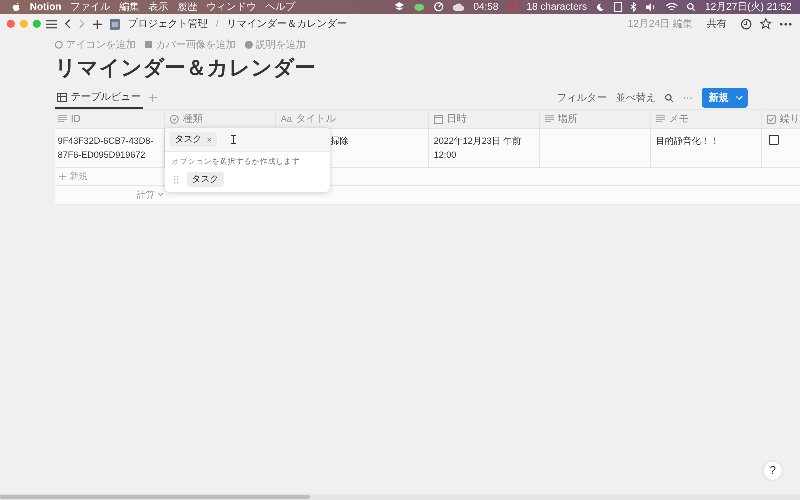 The width and height of the screenshot is (800, 500). I want to click on add-cover-link: カバー画像を追加, so click(190, 45).